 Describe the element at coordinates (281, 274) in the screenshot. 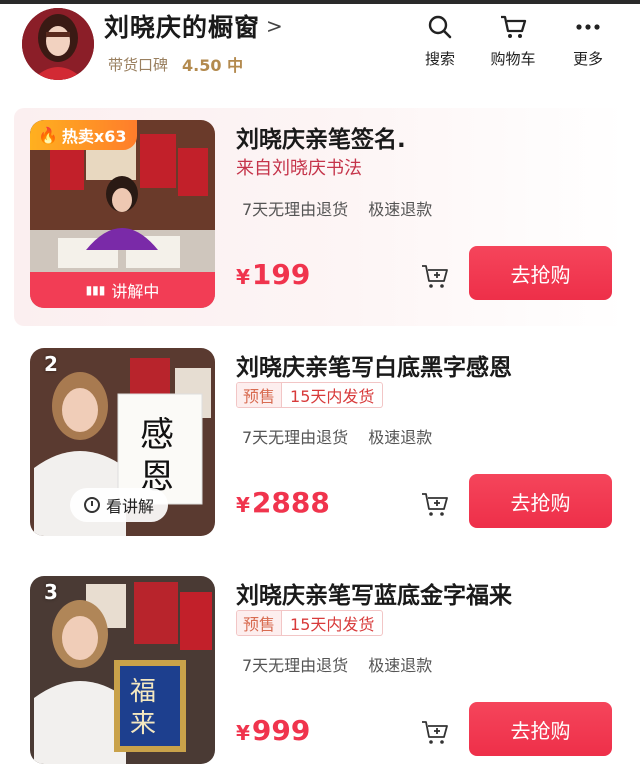

I see `price-value: 199` at that location.